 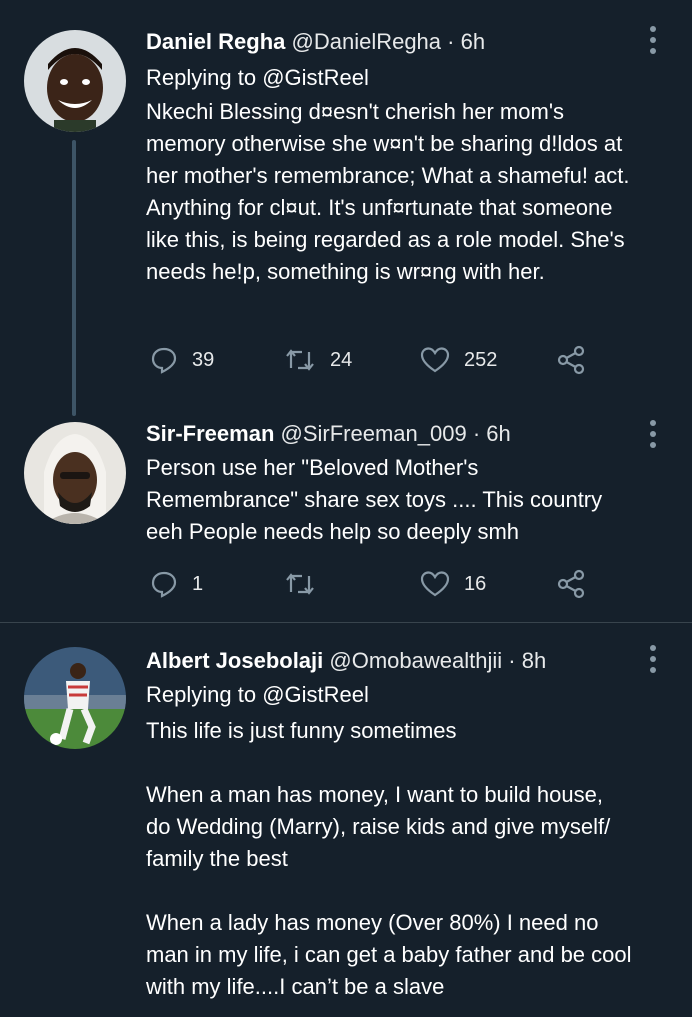 What do you see at coordinates (182, 360) in the screenshot?
I see `reply-button: 39` at bounding box center [182, 360].